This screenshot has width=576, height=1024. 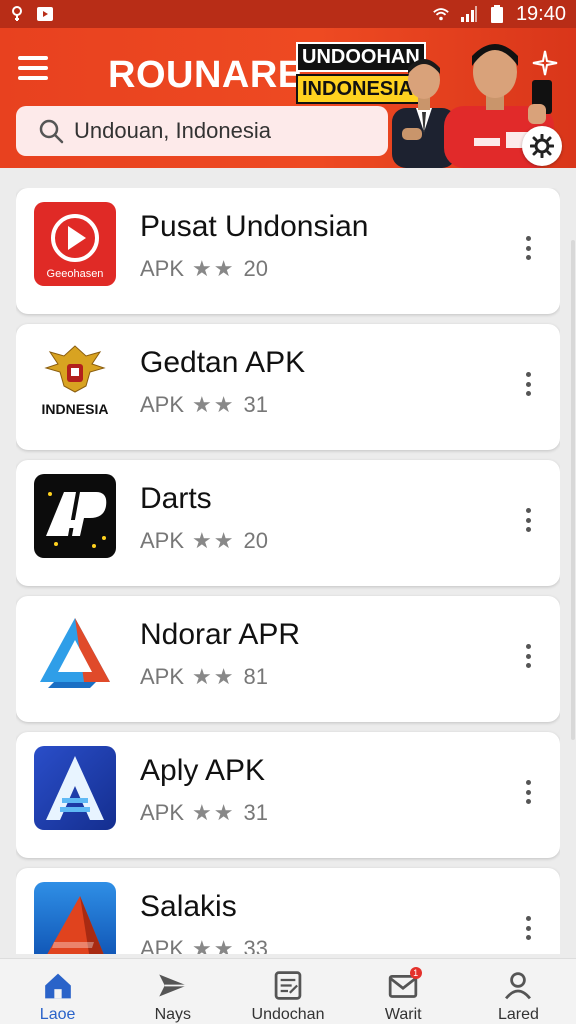 I want to click on sparkle-icon, so click(x=545, y=63).